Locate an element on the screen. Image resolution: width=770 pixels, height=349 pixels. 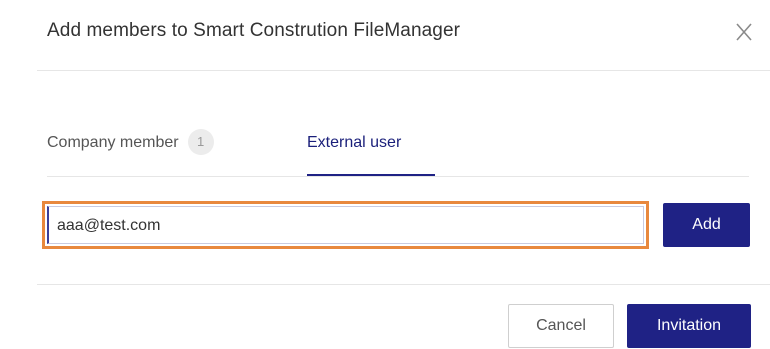
close-button is located at coordinates (744, 32).